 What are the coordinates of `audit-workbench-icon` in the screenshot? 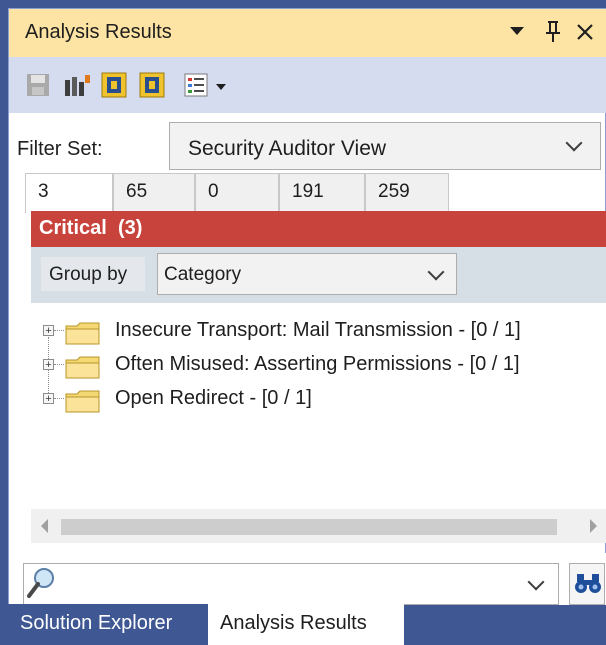 It's located at (76, 85).